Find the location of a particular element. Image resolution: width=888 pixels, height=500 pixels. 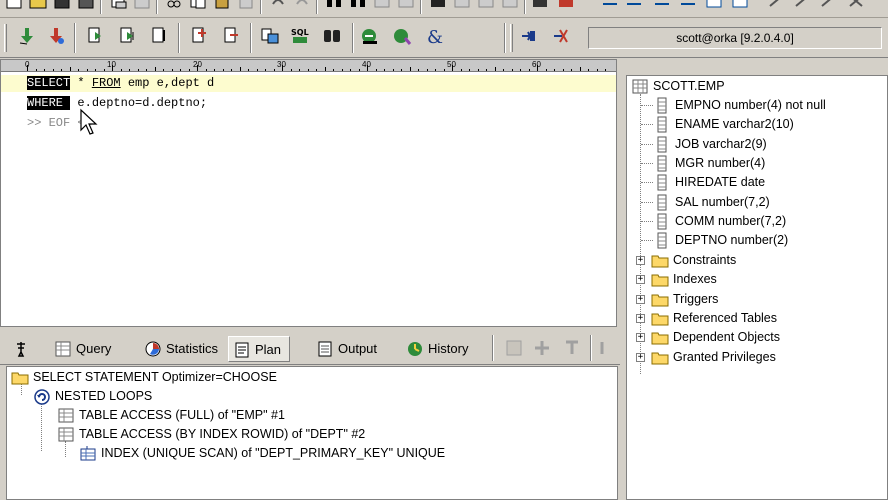

close-window-icon is located at coordinates (856, 7).